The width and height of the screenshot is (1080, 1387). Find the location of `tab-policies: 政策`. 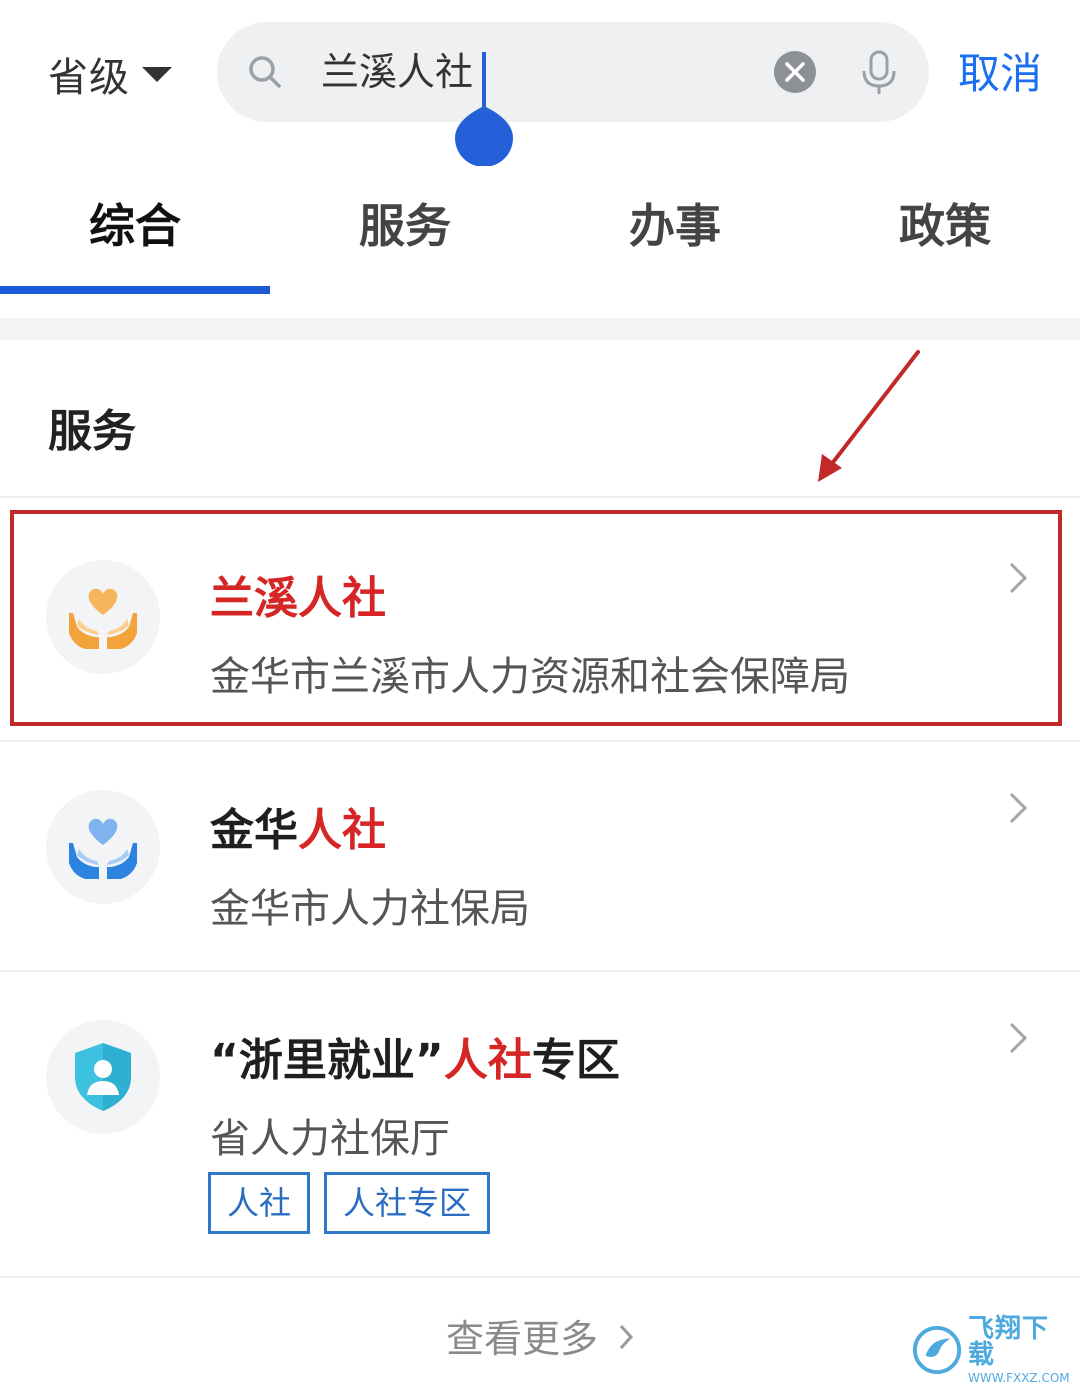

tab-policies: 政策 is located at coordinates (945, 223).